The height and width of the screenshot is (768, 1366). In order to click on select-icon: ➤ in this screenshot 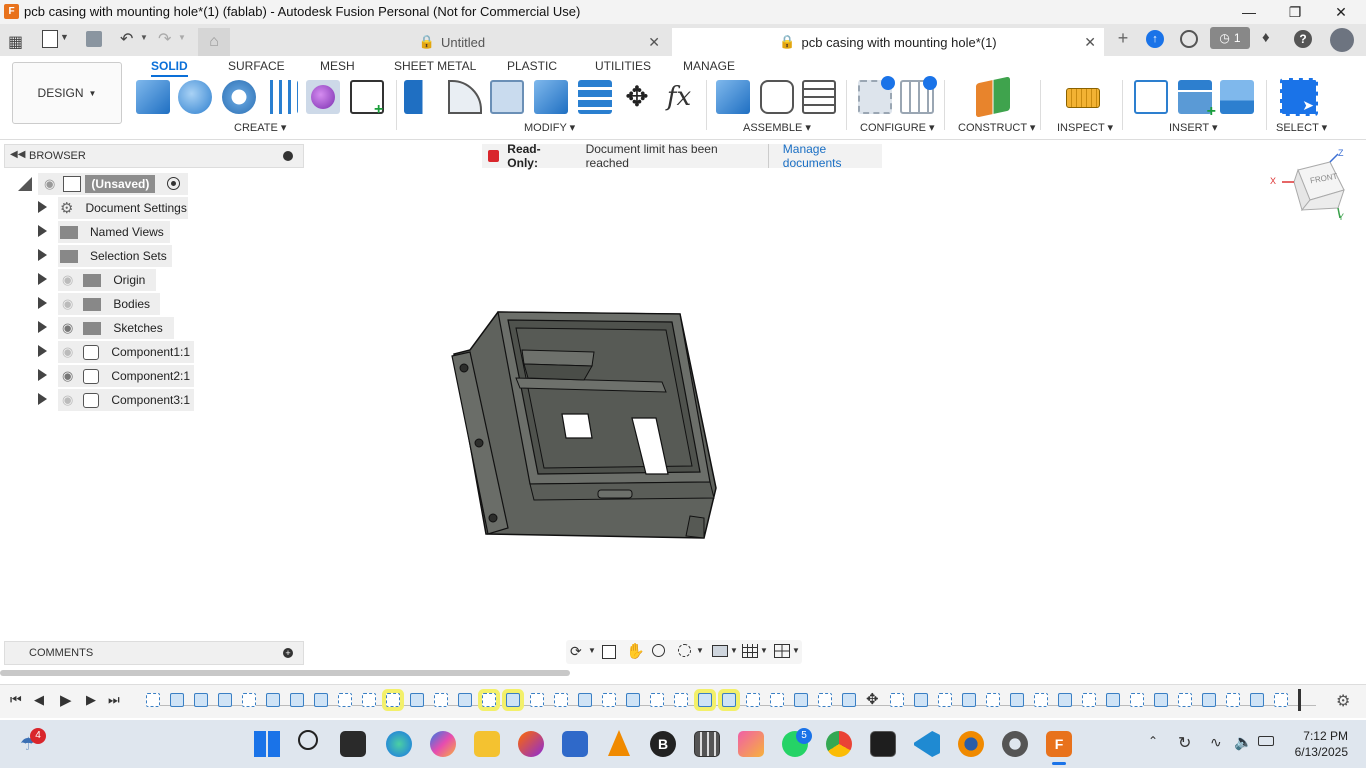, I will do `click(1299, 97)`.